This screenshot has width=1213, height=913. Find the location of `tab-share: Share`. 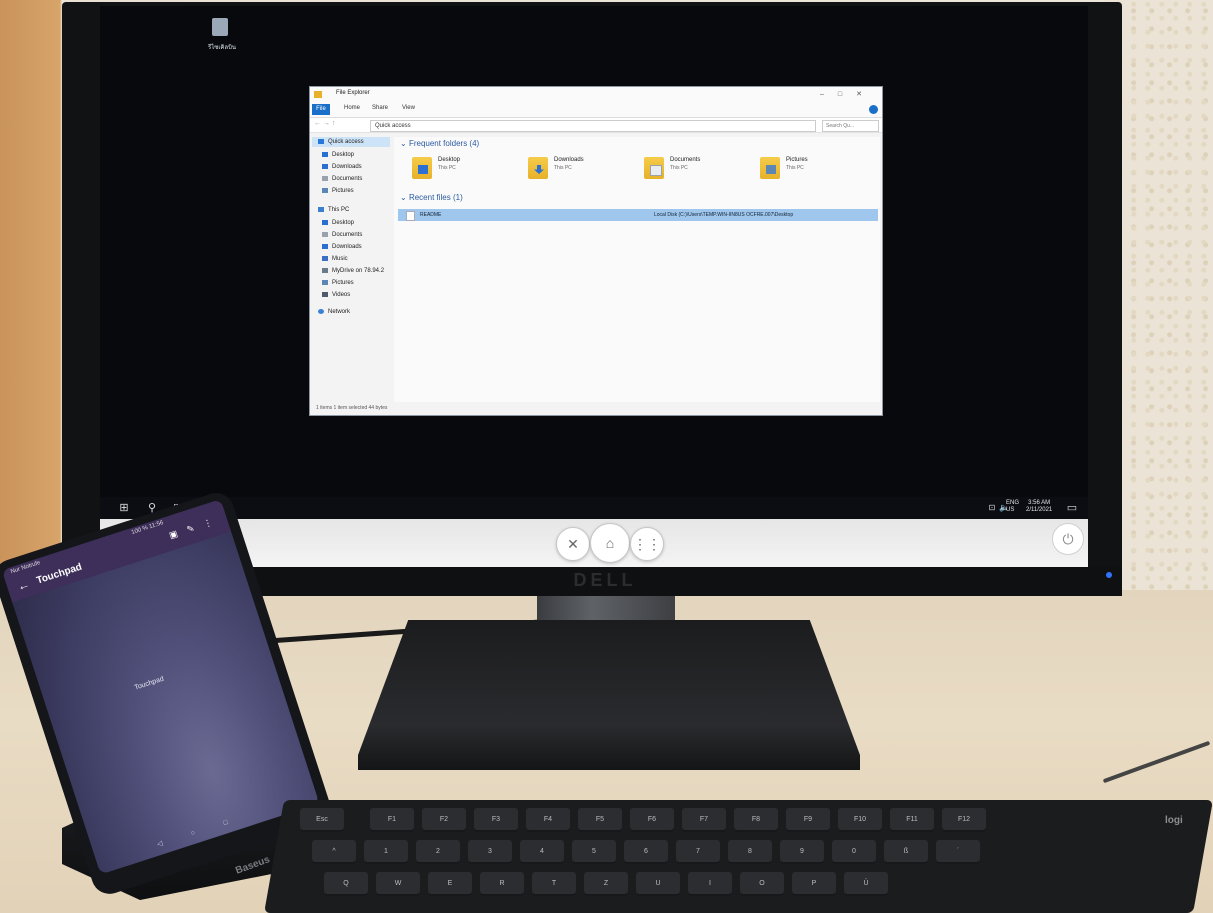

tab-share: Share is located at coordinates (380, 108).